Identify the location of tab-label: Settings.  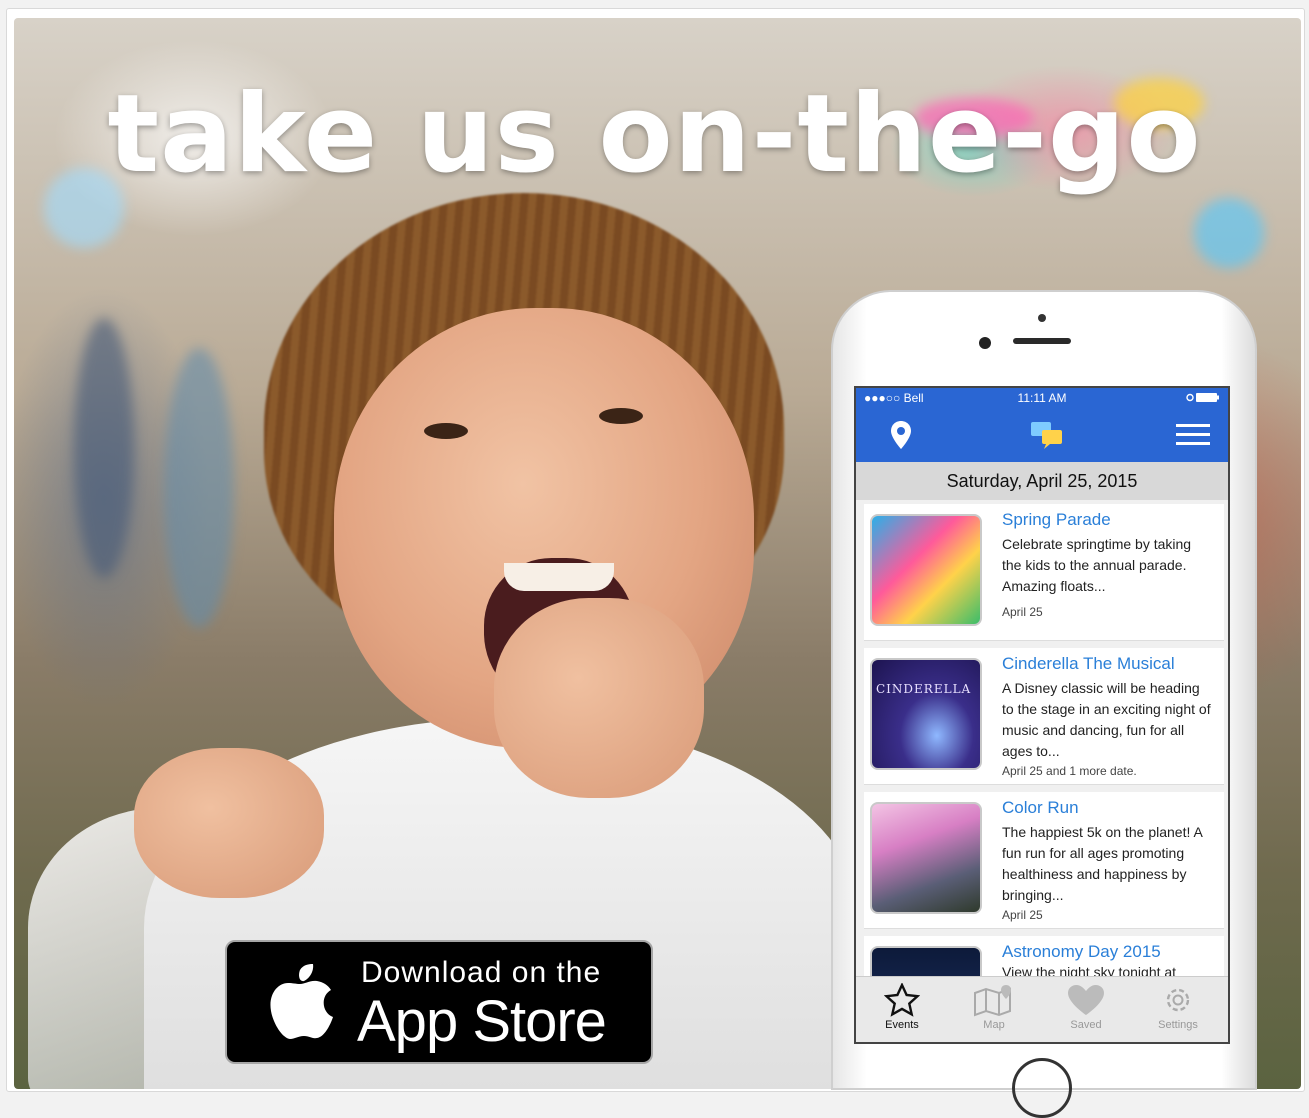
(1178, 1025).